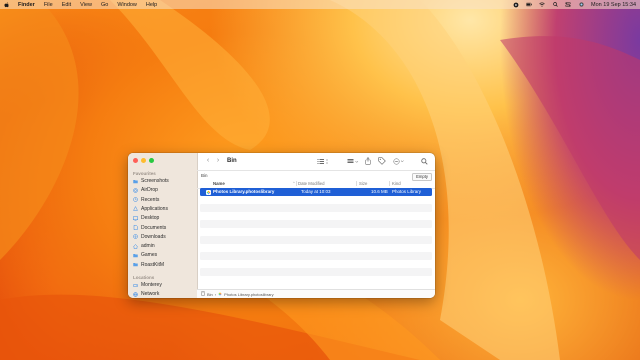 This screenshot has width=640, height=360. I want to click on sidebar-item-label: RoastKitM, so click(153, 264).